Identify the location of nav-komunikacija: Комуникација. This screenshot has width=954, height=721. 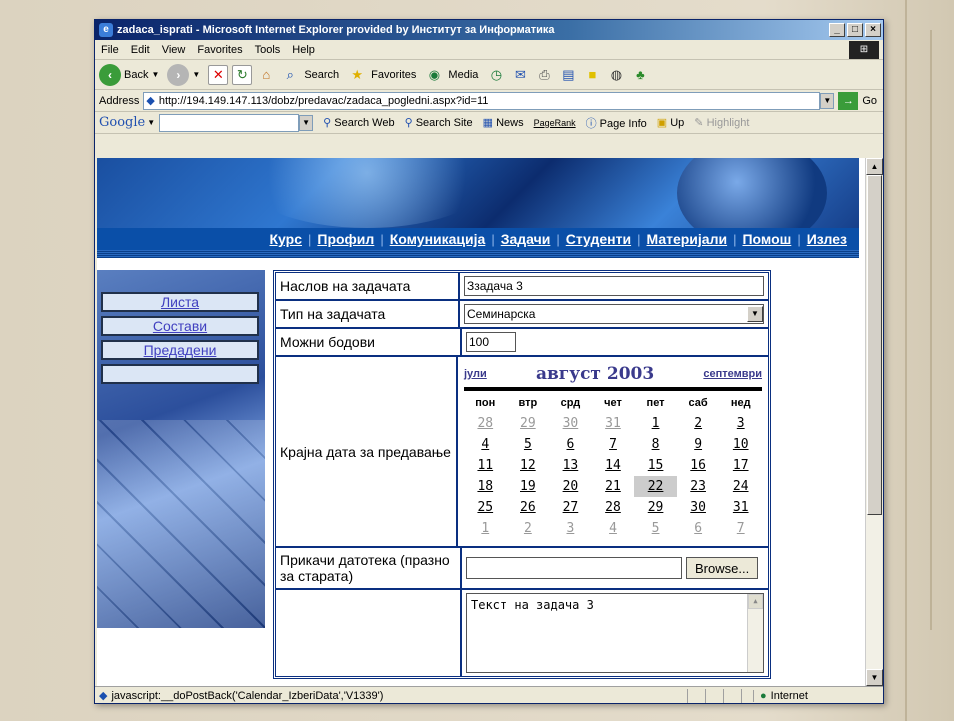
(438, 239).